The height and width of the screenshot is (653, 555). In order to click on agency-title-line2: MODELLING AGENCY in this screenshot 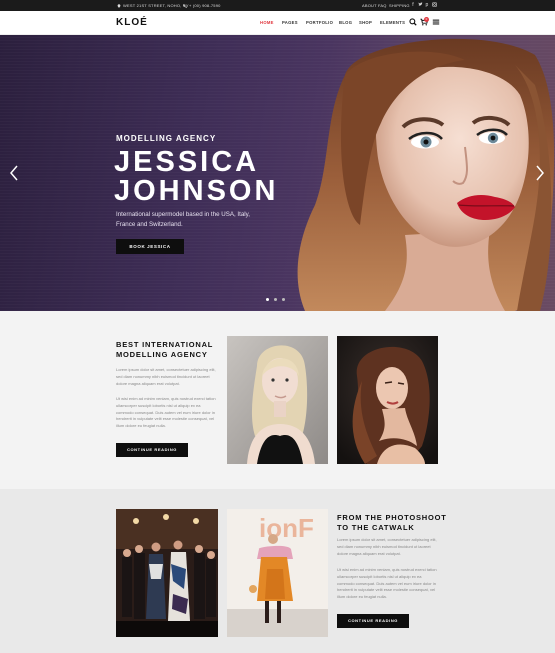, I will do `click(162, 354)`.